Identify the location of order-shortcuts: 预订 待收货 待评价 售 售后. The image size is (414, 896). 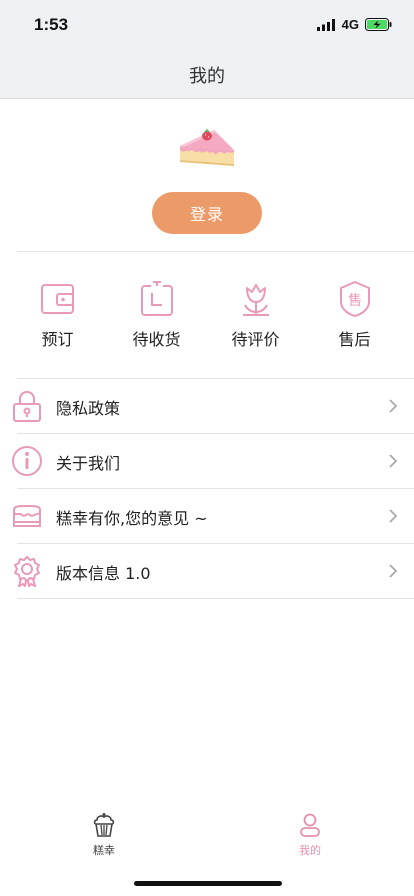
(206, 316).